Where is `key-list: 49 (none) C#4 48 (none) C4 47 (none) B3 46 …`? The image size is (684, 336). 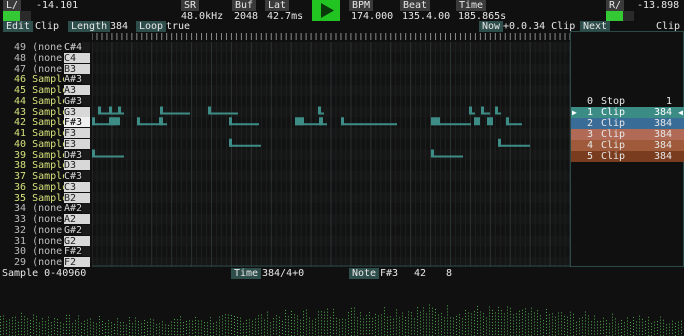 key-list: 49 (none) C#4 48 (none) C4 47 (none) B3 46 … is located at coordinates (46, 155).